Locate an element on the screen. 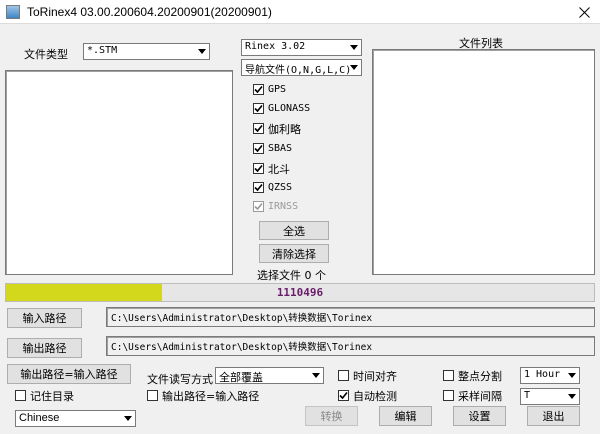  rinex-version-combo: Rinex 3.02 is located at coordinates (301, 47).